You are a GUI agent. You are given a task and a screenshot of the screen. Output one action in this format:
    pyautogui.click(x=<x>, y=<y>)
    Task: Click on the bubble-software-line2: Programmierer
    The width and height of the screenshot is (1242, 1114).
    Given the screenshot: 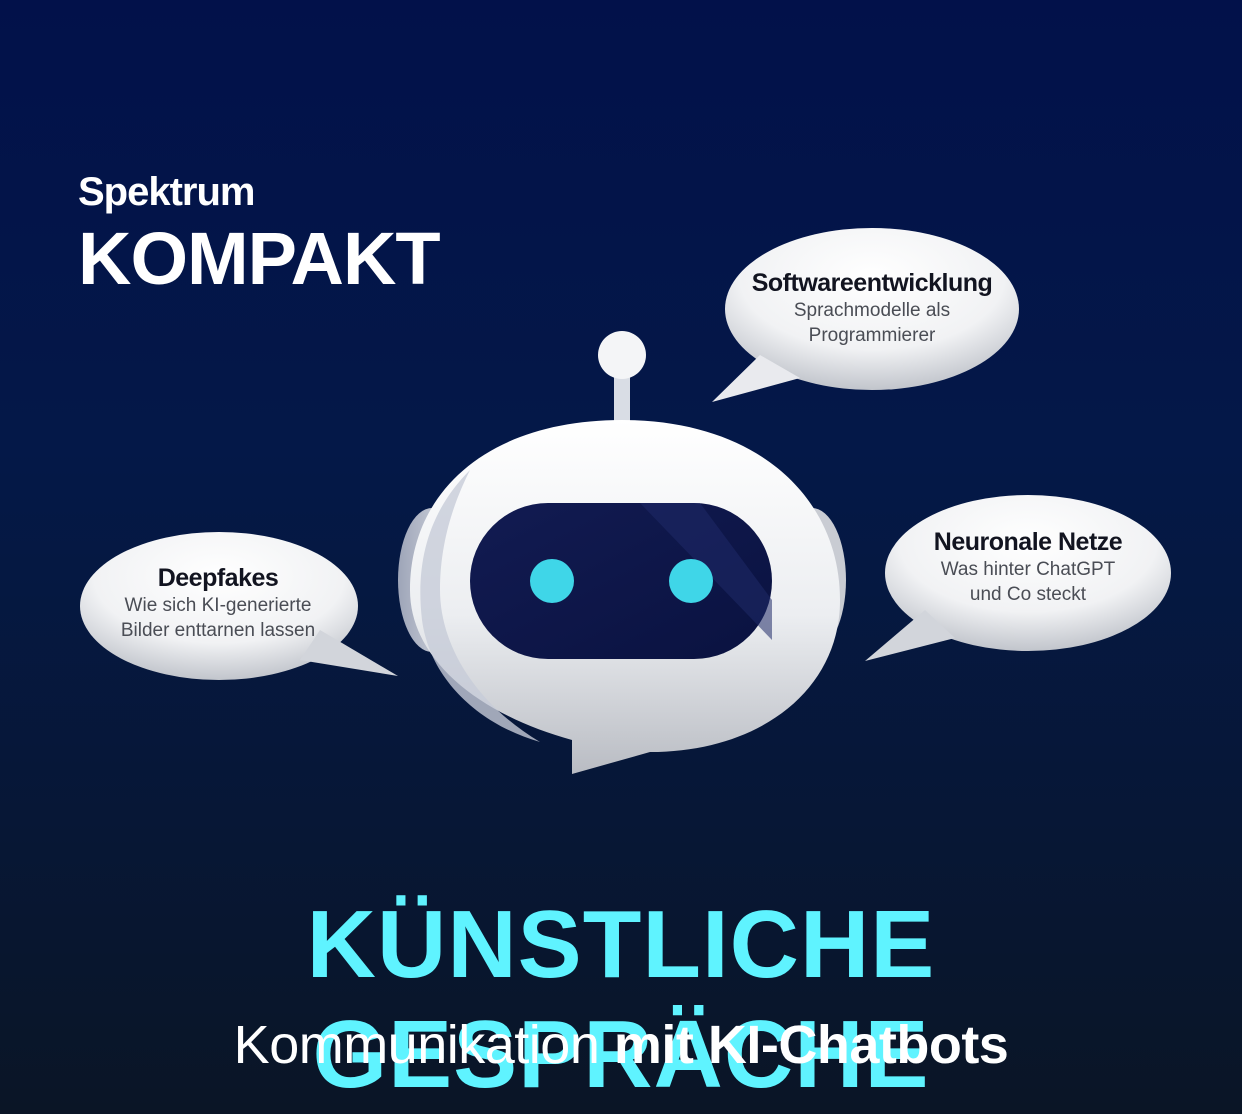 What is the action you would take?
    pyautogui.click(x=872, y=335)
    